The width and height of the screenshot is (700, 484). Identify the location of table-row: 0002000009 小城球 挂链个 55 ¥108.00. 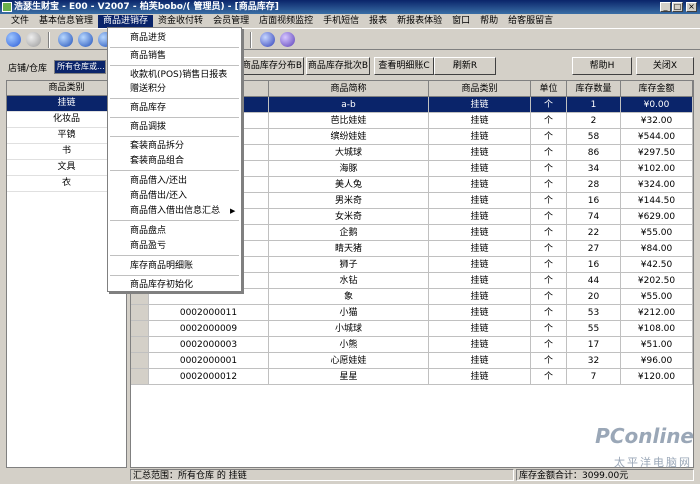
(412, 329).